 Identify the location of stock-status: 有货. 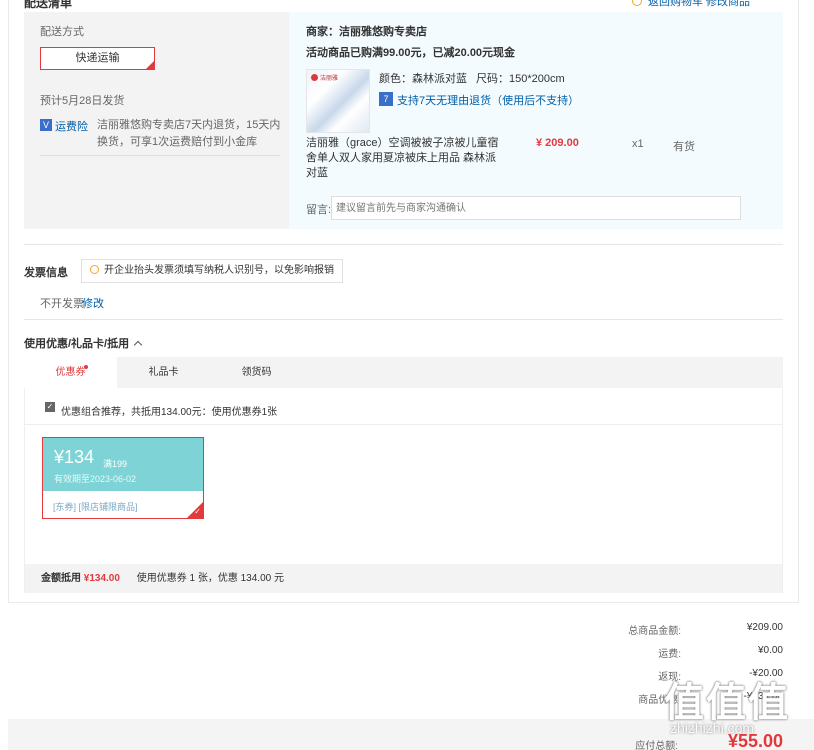
(684, 147).